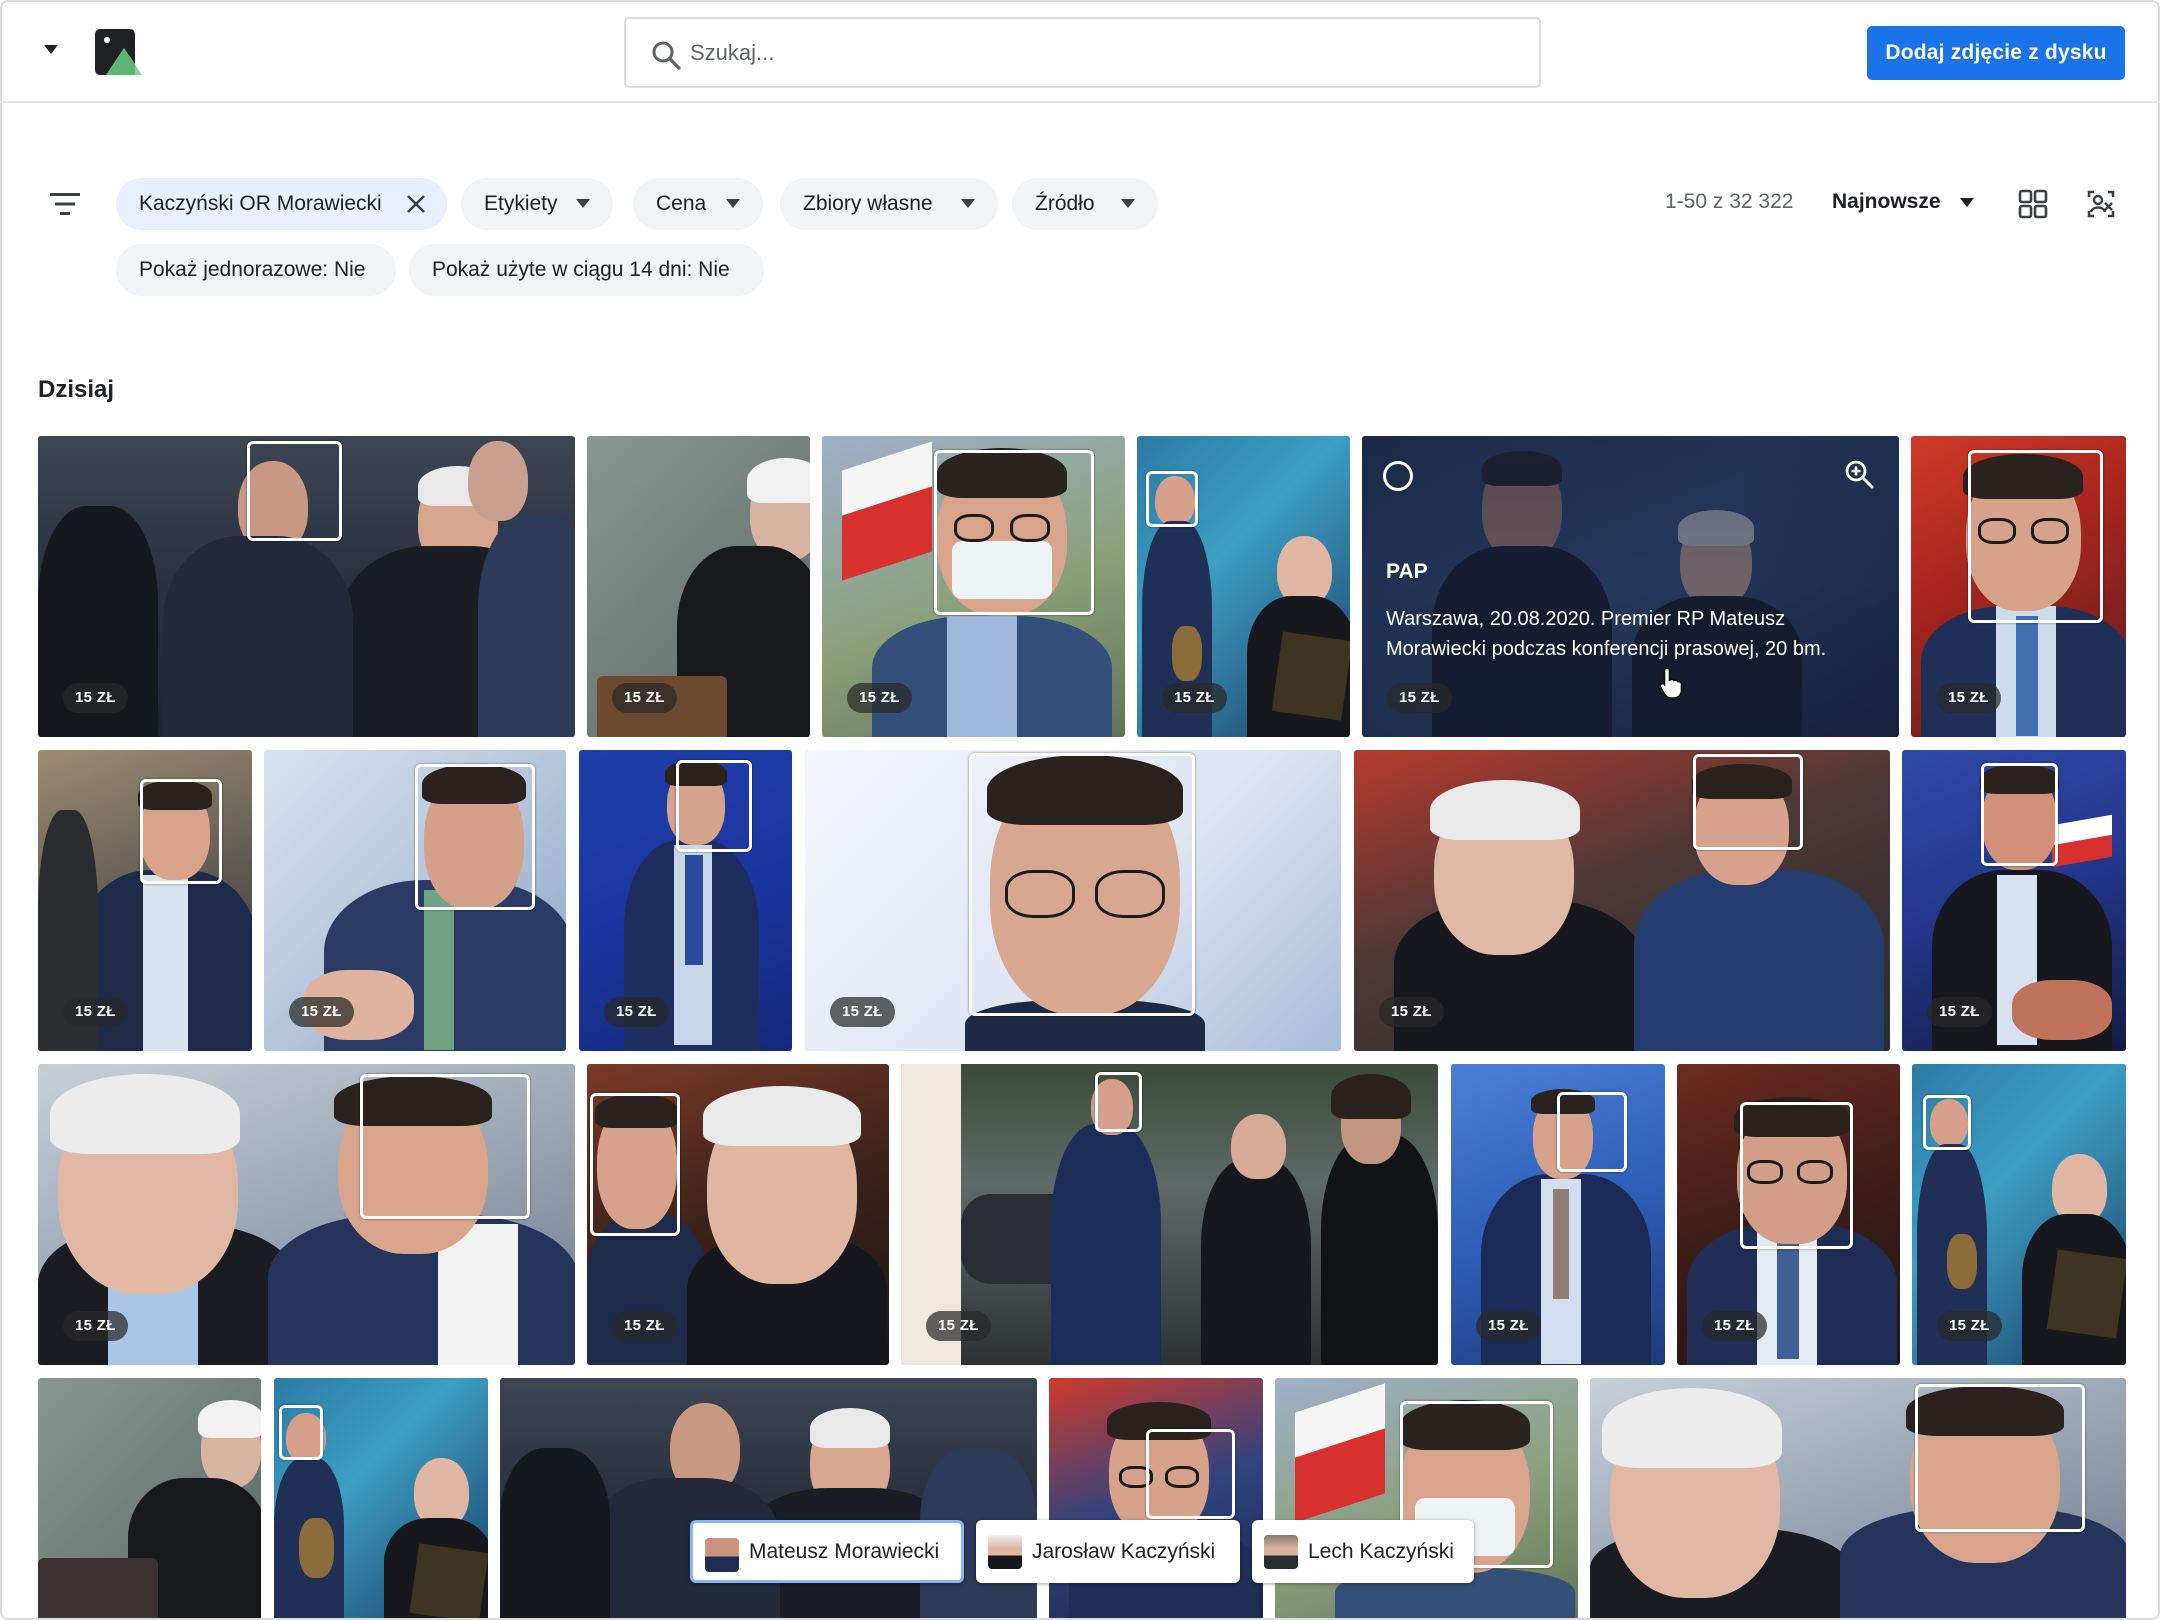  Describe the element at coordinates (844, 1551) in the screenshot. I see `person-name: Mateusz Morawiecki` at that location.